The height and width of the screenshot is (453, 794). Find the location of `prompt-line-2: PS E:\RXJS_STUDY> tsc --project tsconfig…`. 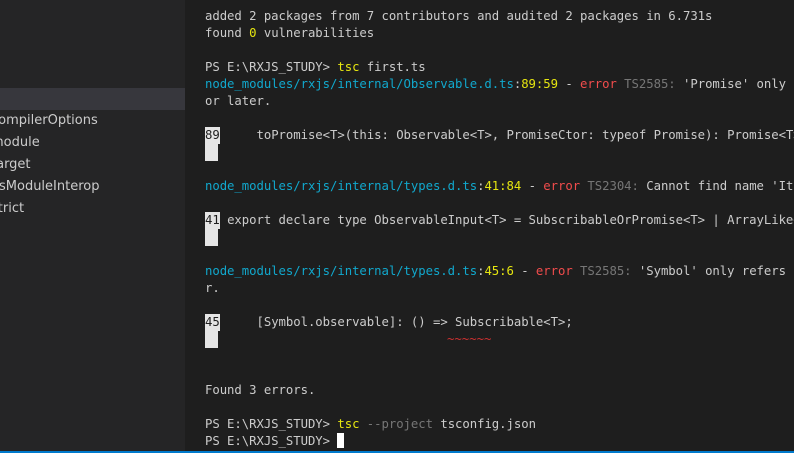

prompt-line-2: PS E:\RXJS_STUDY> tsc --project tsconfig… is located at coordinates (370, 424).